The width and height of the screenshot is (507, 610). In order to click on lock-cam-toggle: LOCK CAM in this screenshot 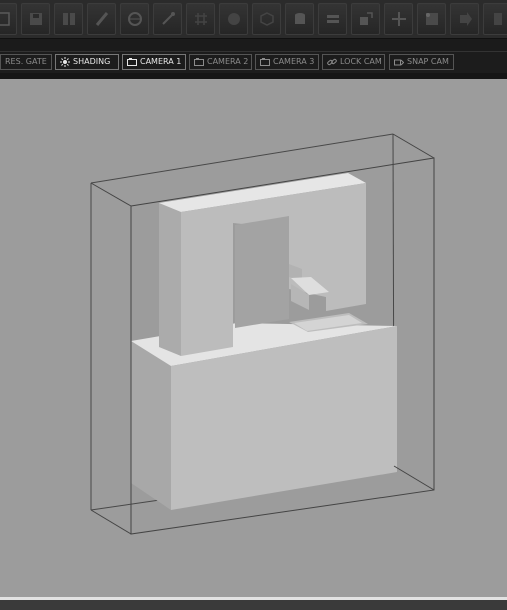, I will do `click(353, 62)`.